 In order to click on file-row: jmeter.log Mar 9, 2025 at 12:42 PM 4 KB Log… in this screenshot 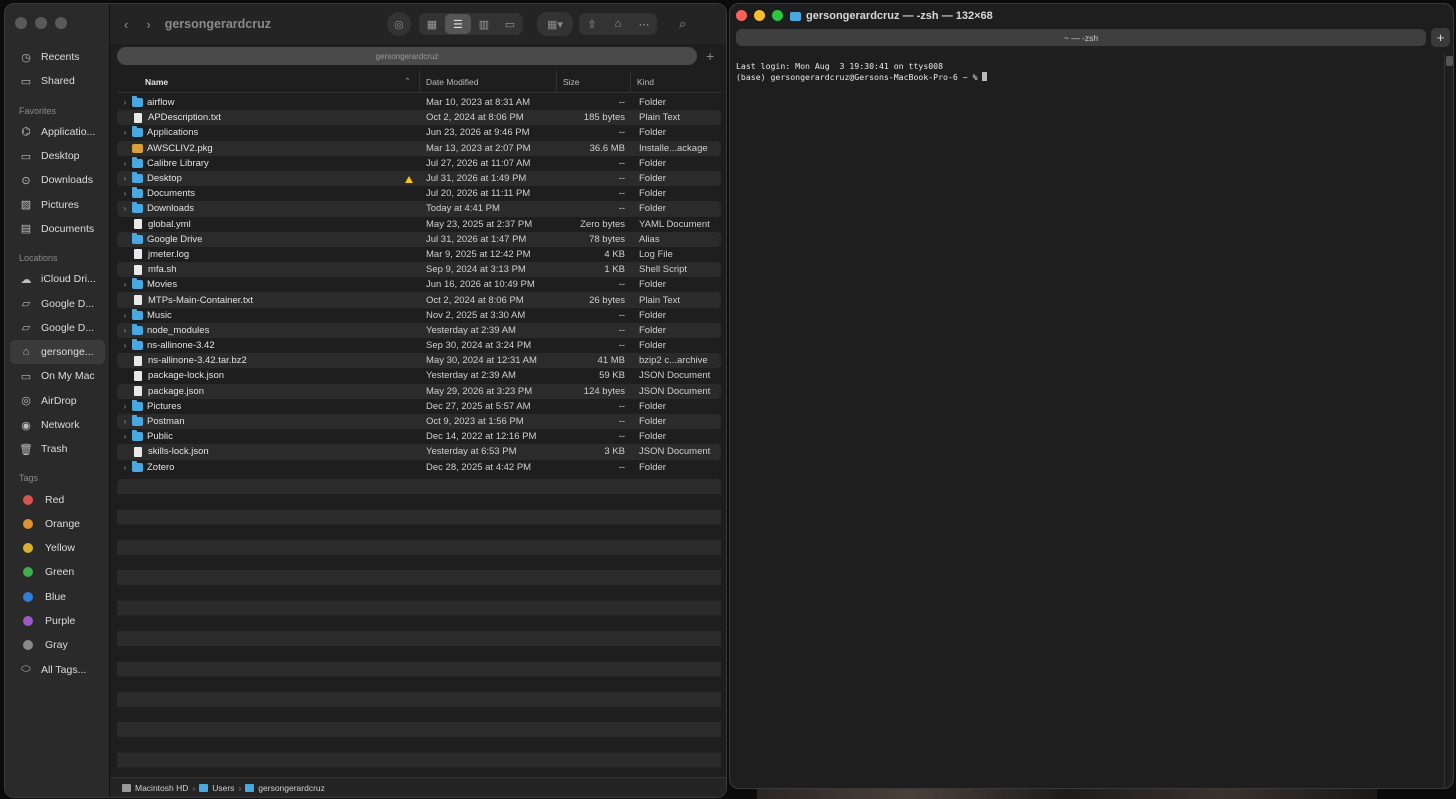, I will do `click(419, 254)`.